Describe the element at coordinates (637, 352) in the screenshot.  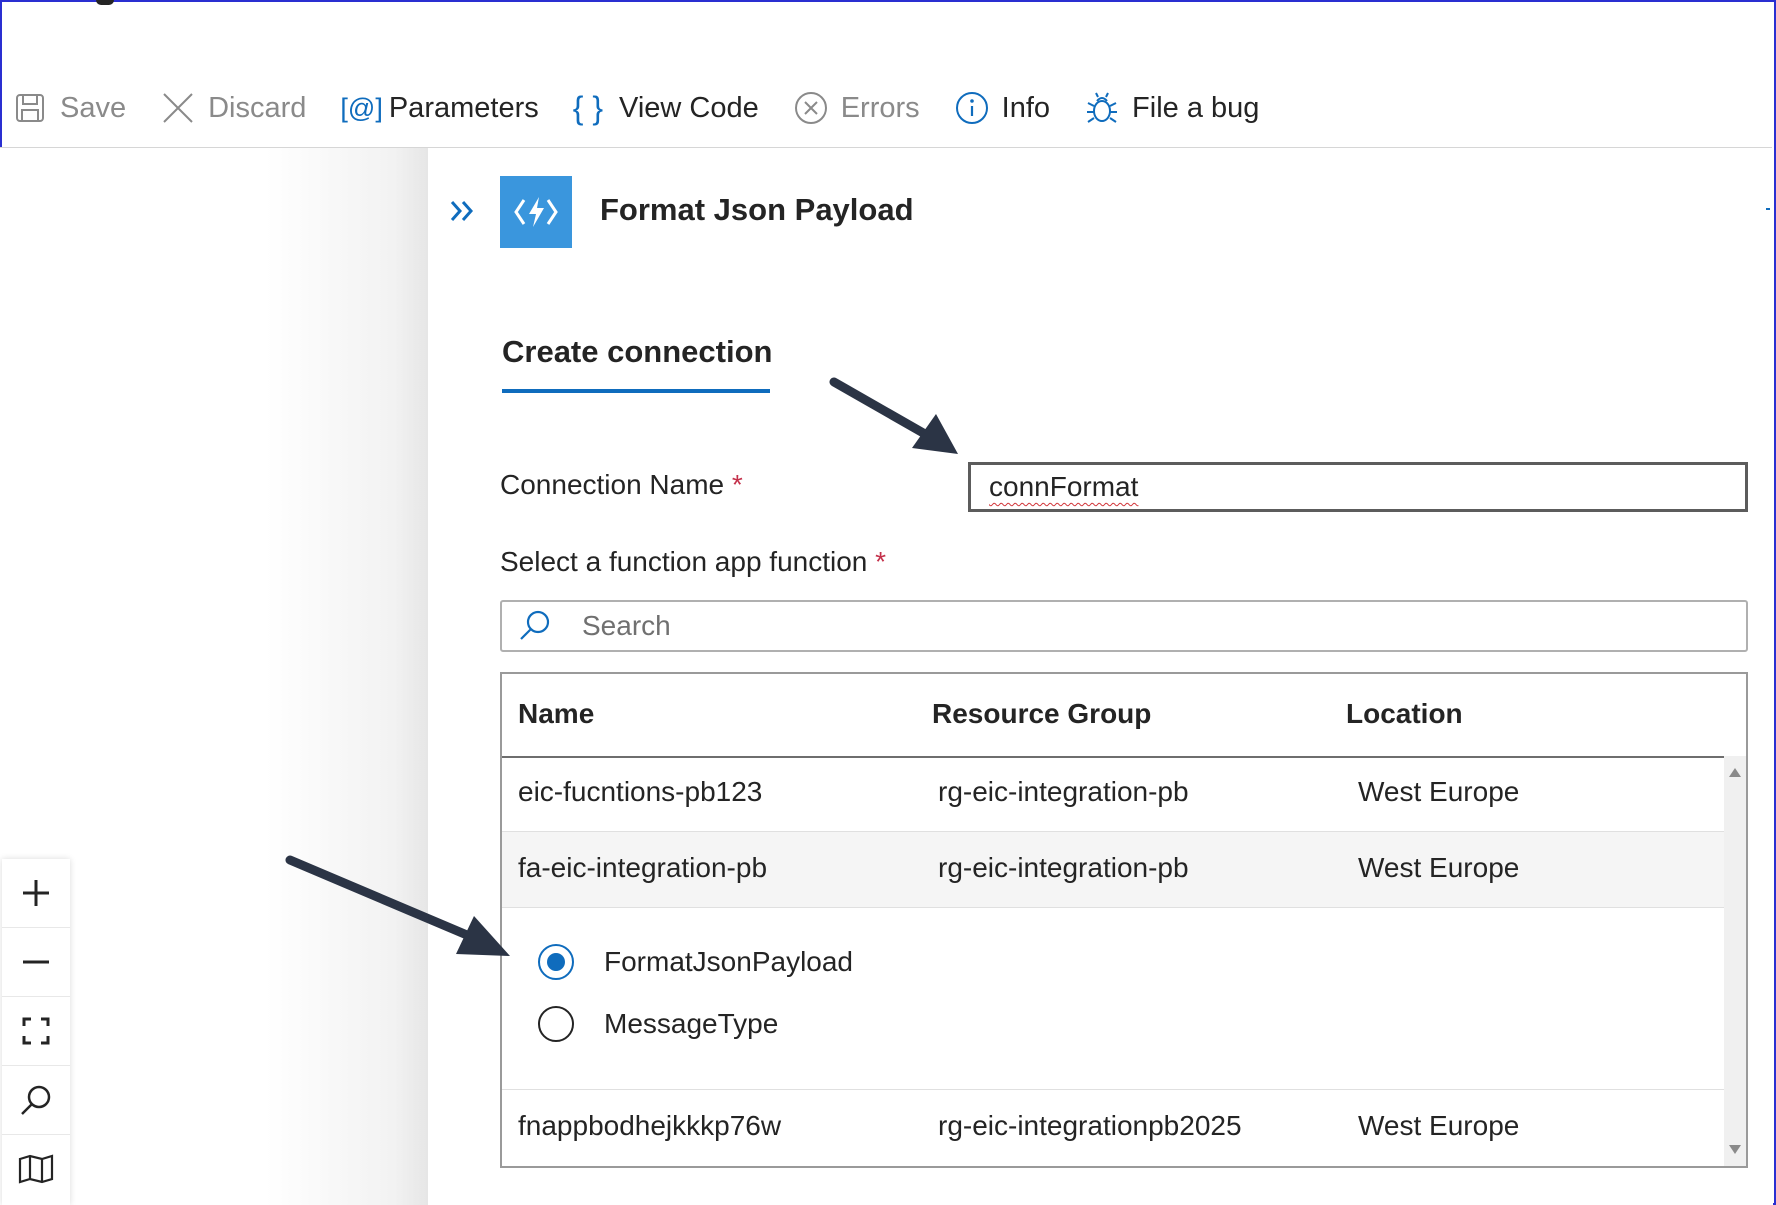
I see `tab-create-connection: Create connection` at that location.